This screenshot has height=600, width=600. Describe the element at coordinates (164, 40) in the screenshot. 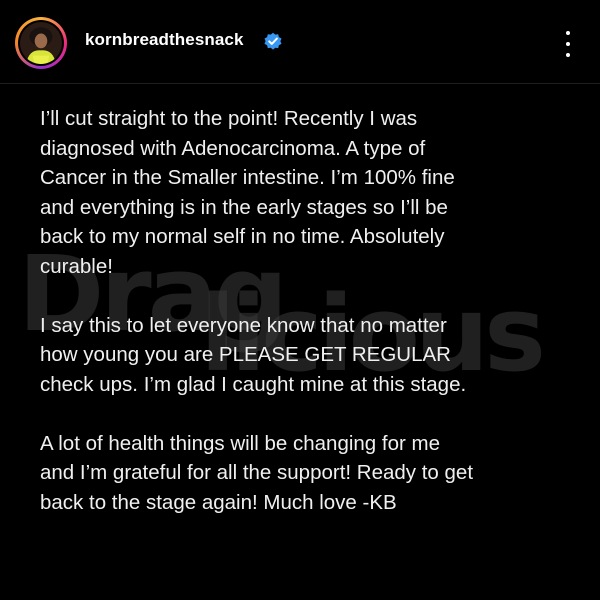

I see `username: kornbreadthesnack` at that location.